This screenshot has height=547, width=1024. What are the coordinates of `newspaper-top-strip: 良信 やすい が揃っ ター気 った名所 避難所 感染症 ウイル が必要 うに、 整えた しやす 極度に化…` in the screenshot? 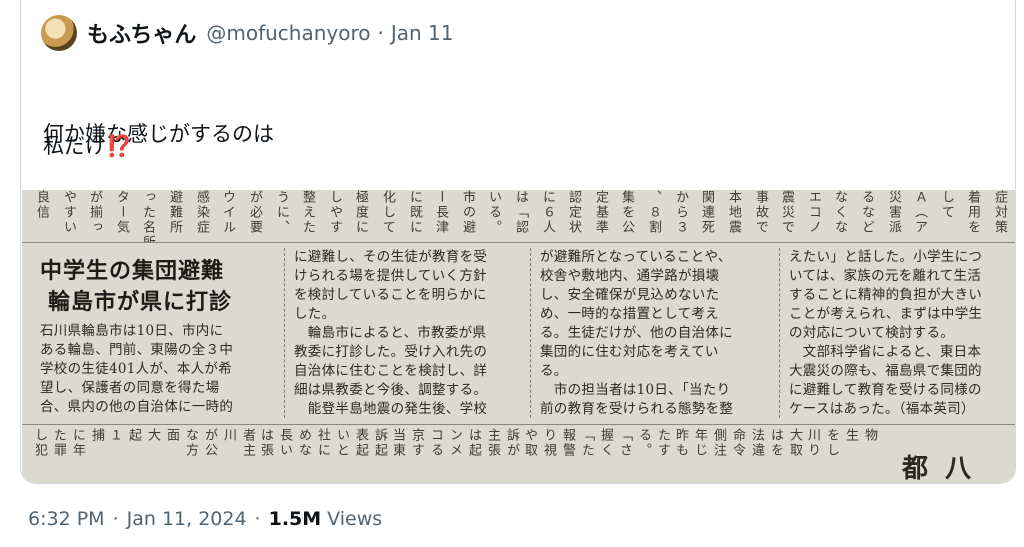 It's located at (518, 216).